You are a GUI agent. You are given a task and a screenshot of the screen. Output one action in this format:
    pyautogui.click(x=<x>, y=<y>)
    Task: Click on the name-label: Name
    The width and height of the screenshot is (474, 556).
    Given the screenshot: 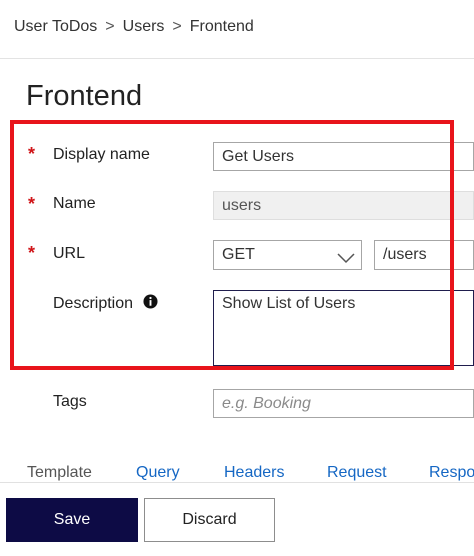 What is the action you would take?
    pyautogui.click(x=74, y=203)
    